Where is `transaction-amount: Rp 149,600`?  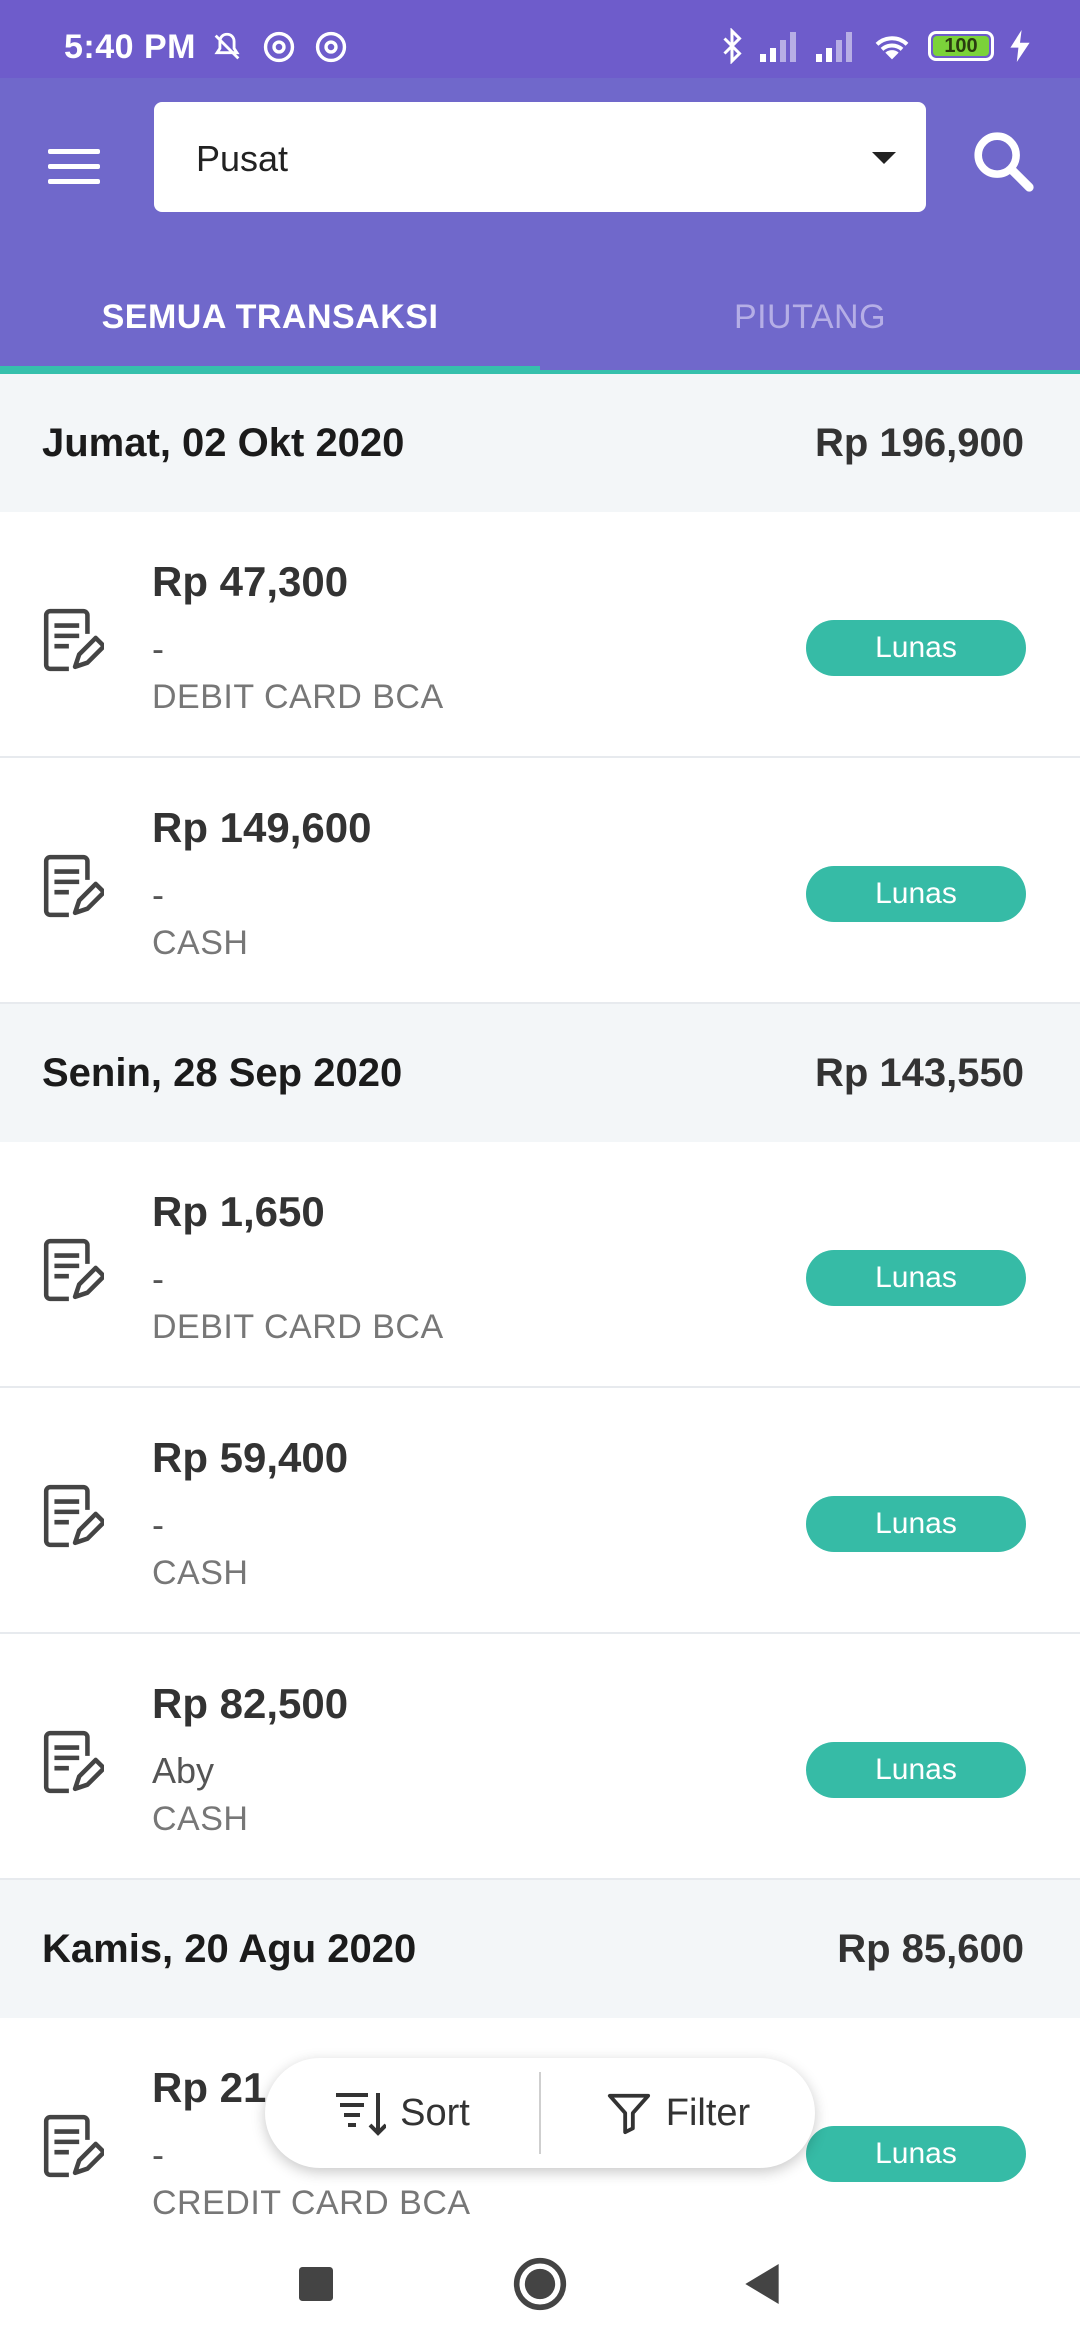
transaction-amount: Rp 149,600 is located at coordinates (262, 827).